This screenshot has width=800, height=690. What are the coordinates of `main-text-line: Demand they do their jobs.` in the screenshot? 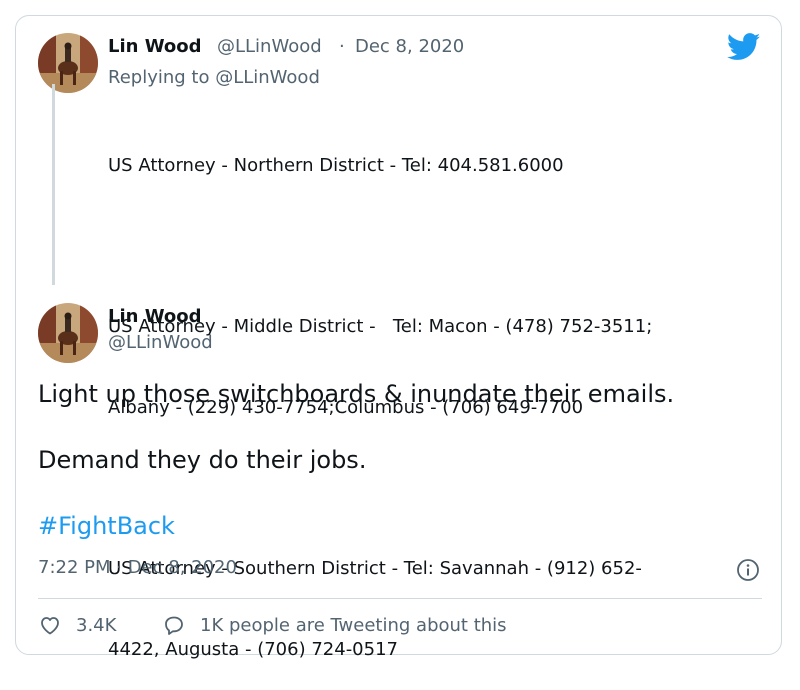 It's located at (202, 460).